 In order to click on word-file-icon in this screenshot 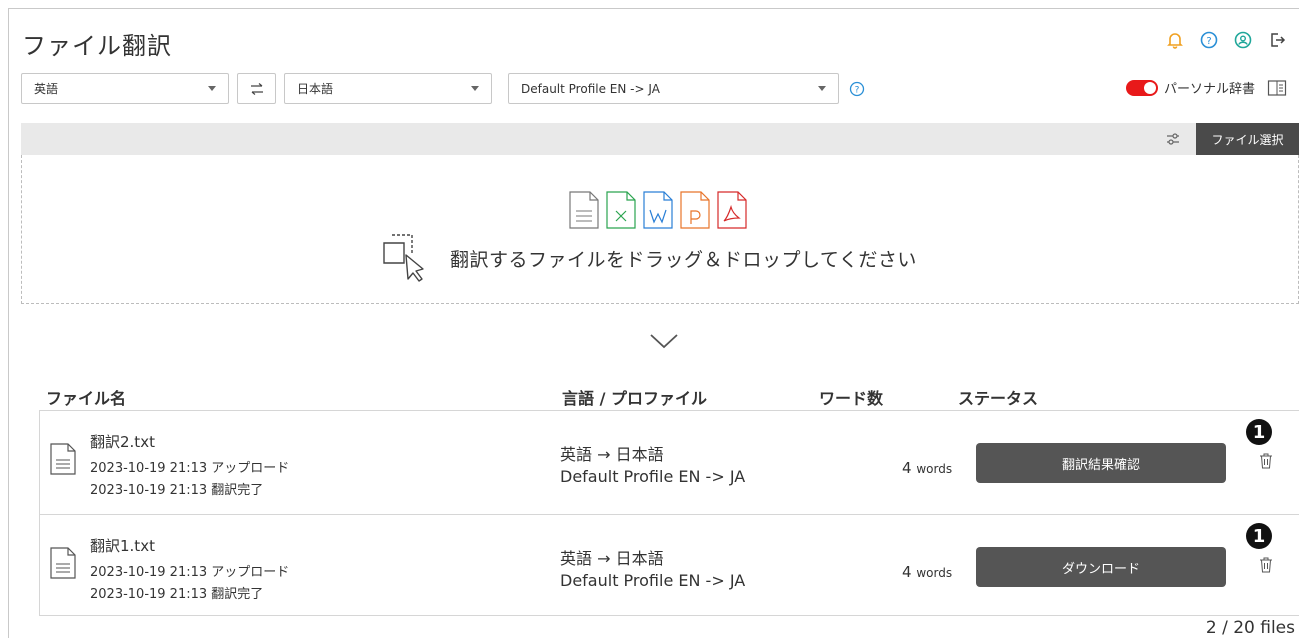, I will do `click(658, 210)`.